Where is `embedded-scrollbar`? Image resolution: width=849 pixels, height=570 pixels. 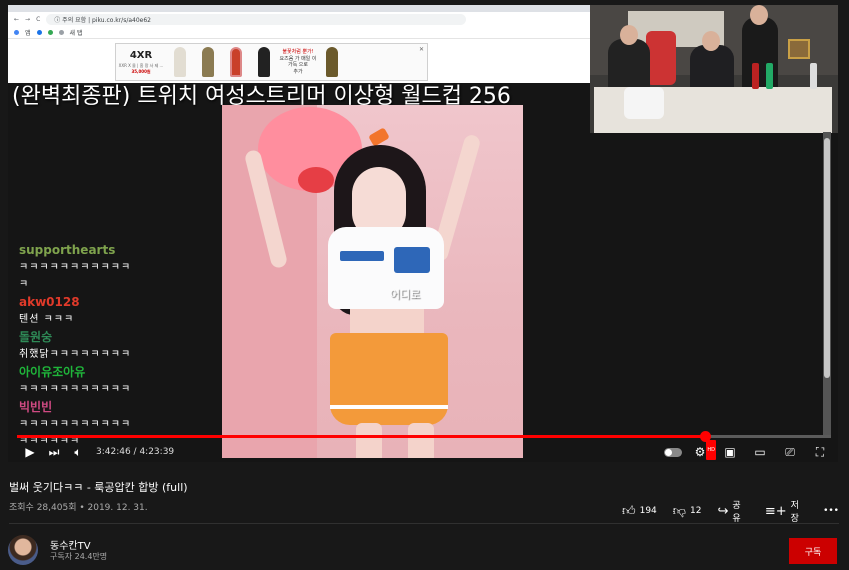
embedded-scrollbar is located at coordinates (827, 283).